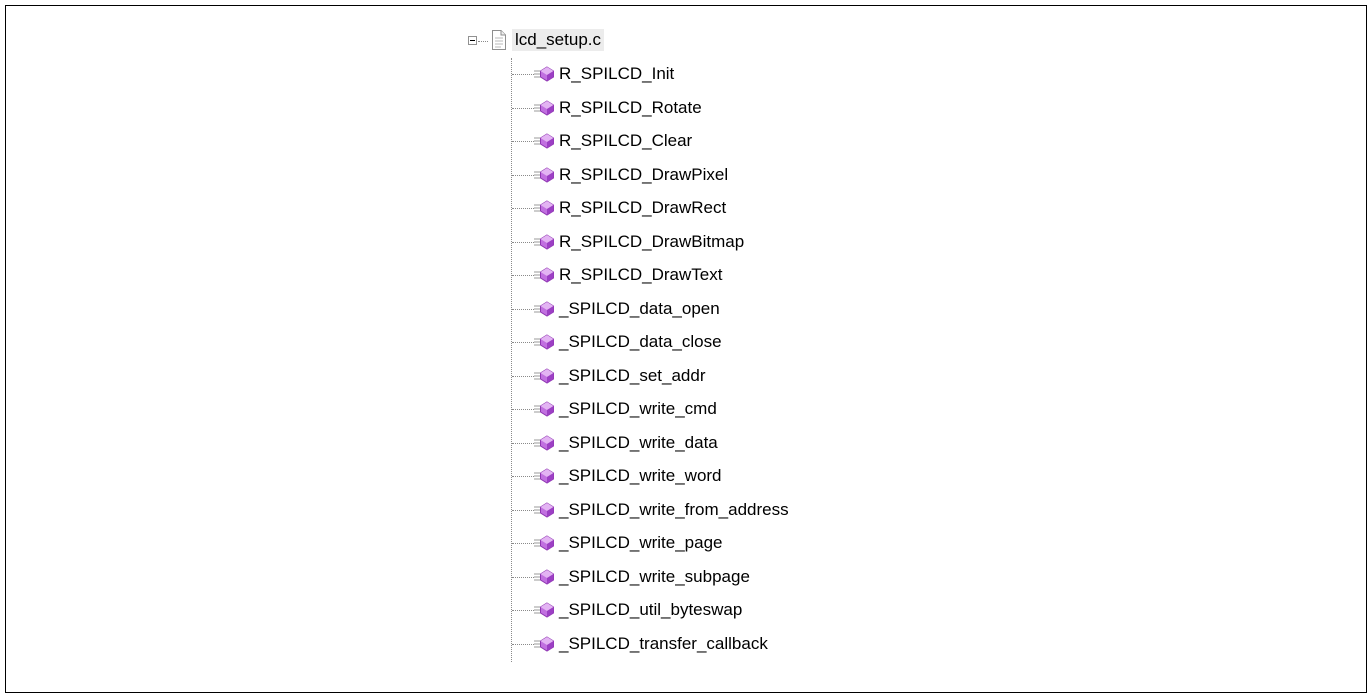 The image size is (1370, 696). Describe the element at coordinates (625, 141) in the screenshot. I see `tree-item-label: R_SPILCD_Clear` at that location.